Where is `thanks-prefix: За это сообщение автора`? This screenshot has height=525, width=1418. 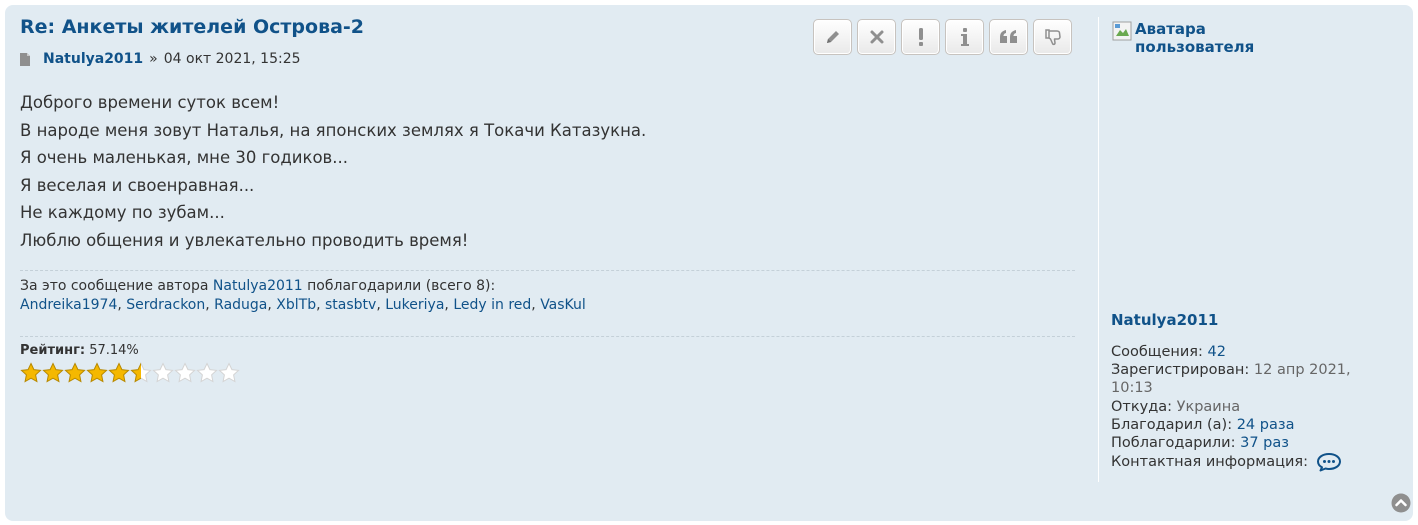
thanks-prefix: За это сообщение автора is located at coordinates (116, 286).